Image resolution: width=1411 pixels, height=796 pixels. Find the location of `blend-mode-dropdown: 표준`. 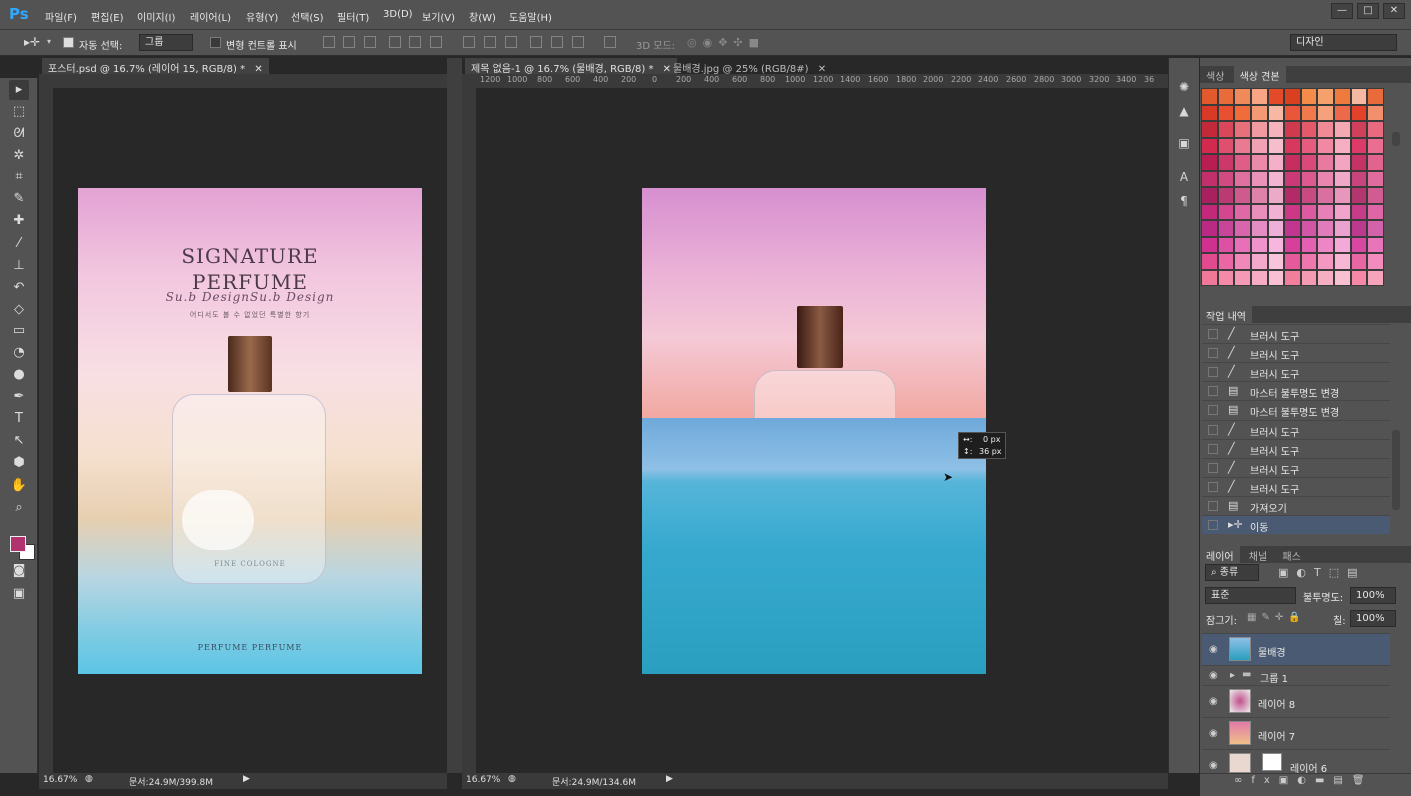

blend-mode-dropdown: 표준 is located at coordinates (1250, 595).